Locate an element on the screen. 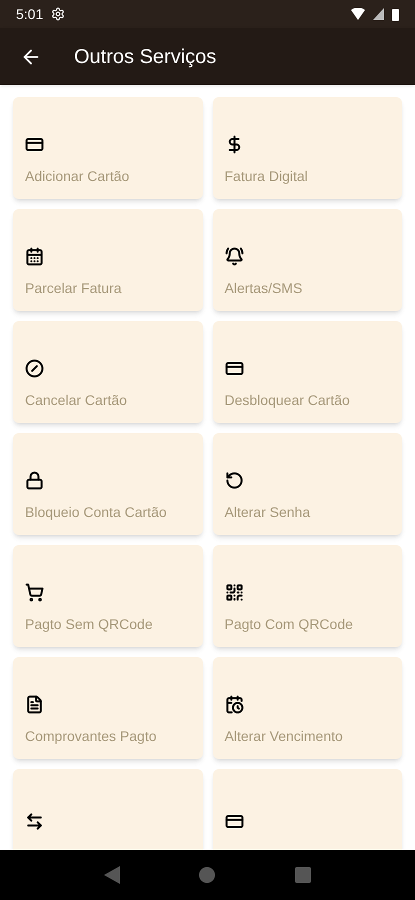 This screenshot has width=415, height=900. back-icon is located at coordinates (112, 875).